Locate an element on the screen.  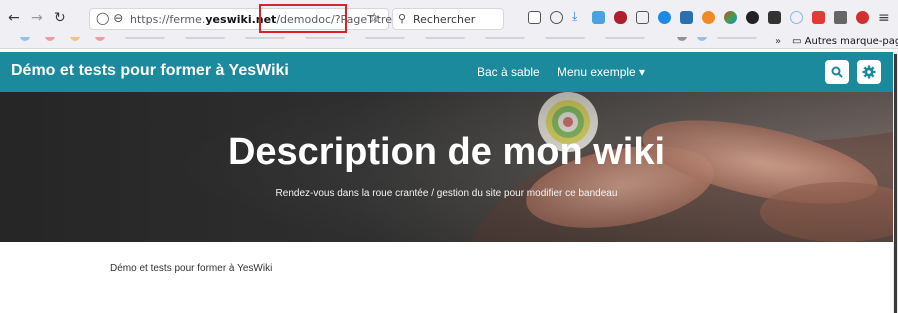
site-title: Démo et tests pour former à YesWiki is located at coordinates (150, 71).